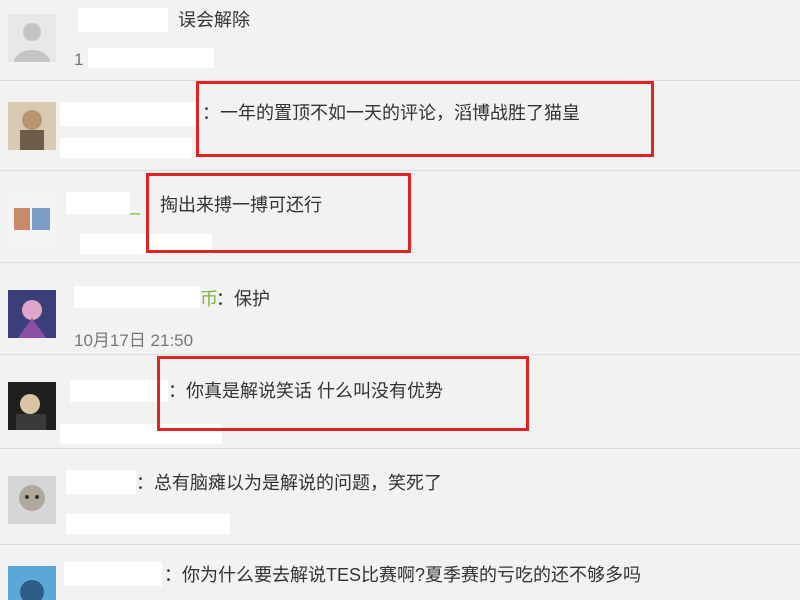 The height and width of the screenshot is (600, 800). I want to click on comment-row-1: 误会解除 1, so click(400, 40).